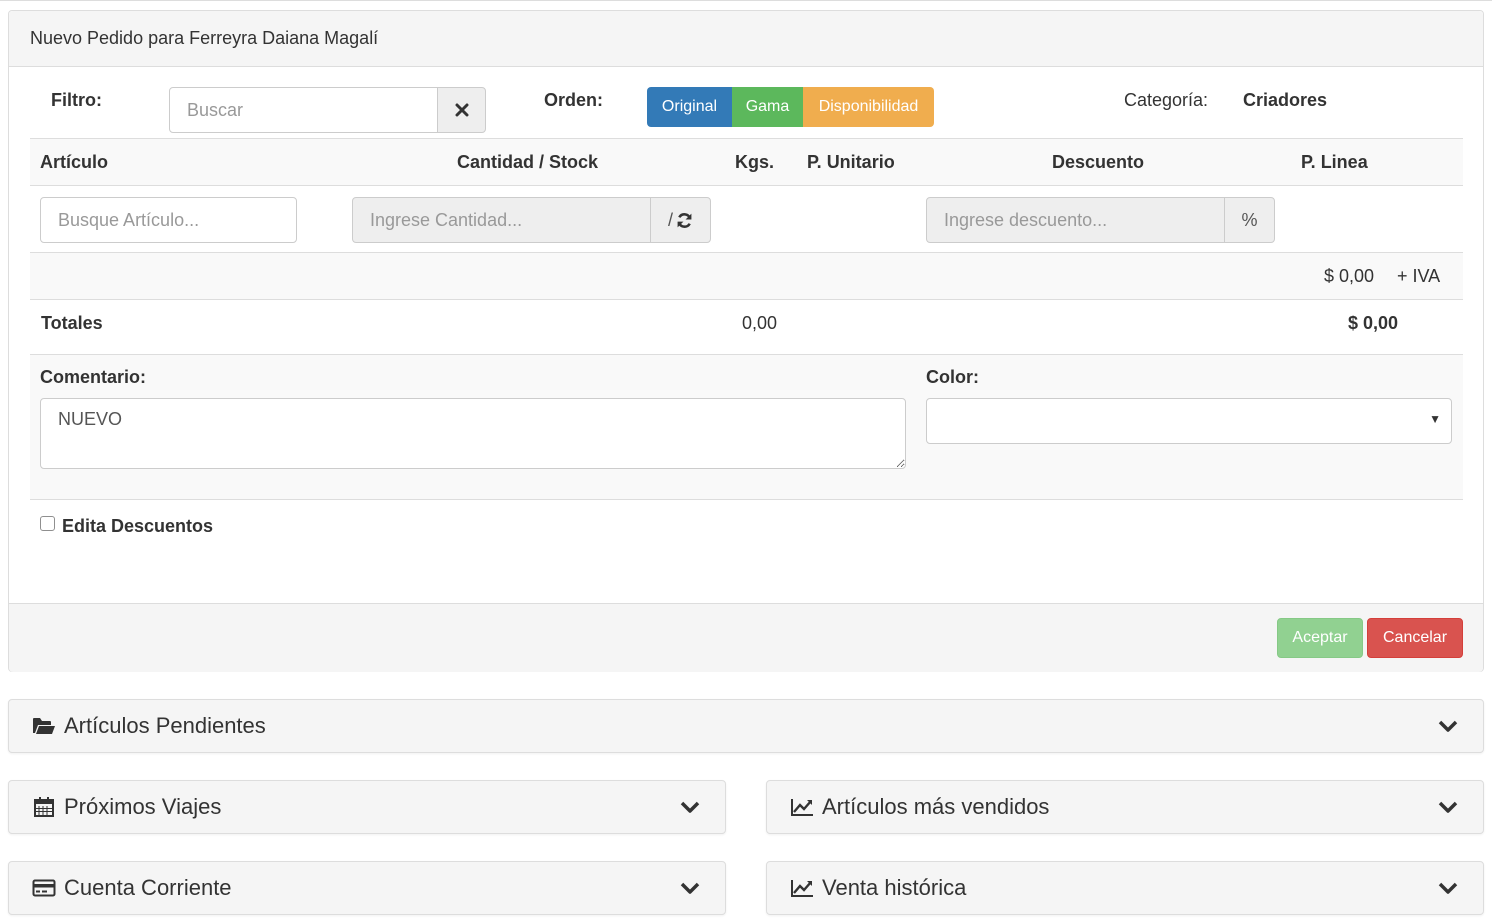 This screenshot has width=1492, height=921. What do you see at coordinates (528, 162) in the screenshot?
I see `header-quantity-stock: Cantidad / Stock` at bounding box center [528, 162].